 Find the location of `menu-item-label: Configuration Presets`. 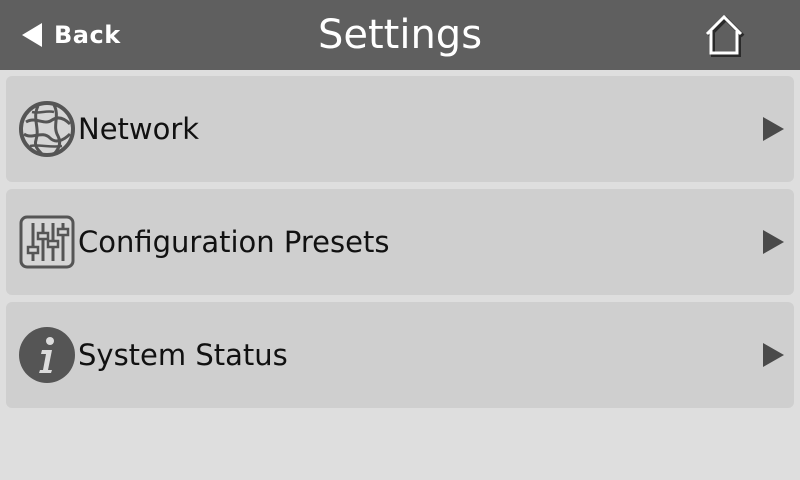

menu-item-label: Configuration Presets is located at coordinates (234, 242).